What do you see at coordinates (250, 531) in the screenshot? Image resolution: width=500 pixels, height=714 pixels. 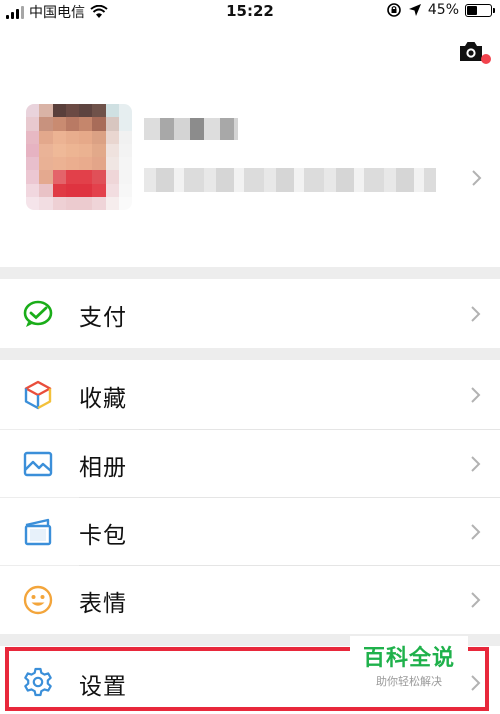 I see `menu-item-cards: 卡包` at bounding box center [250, 531].